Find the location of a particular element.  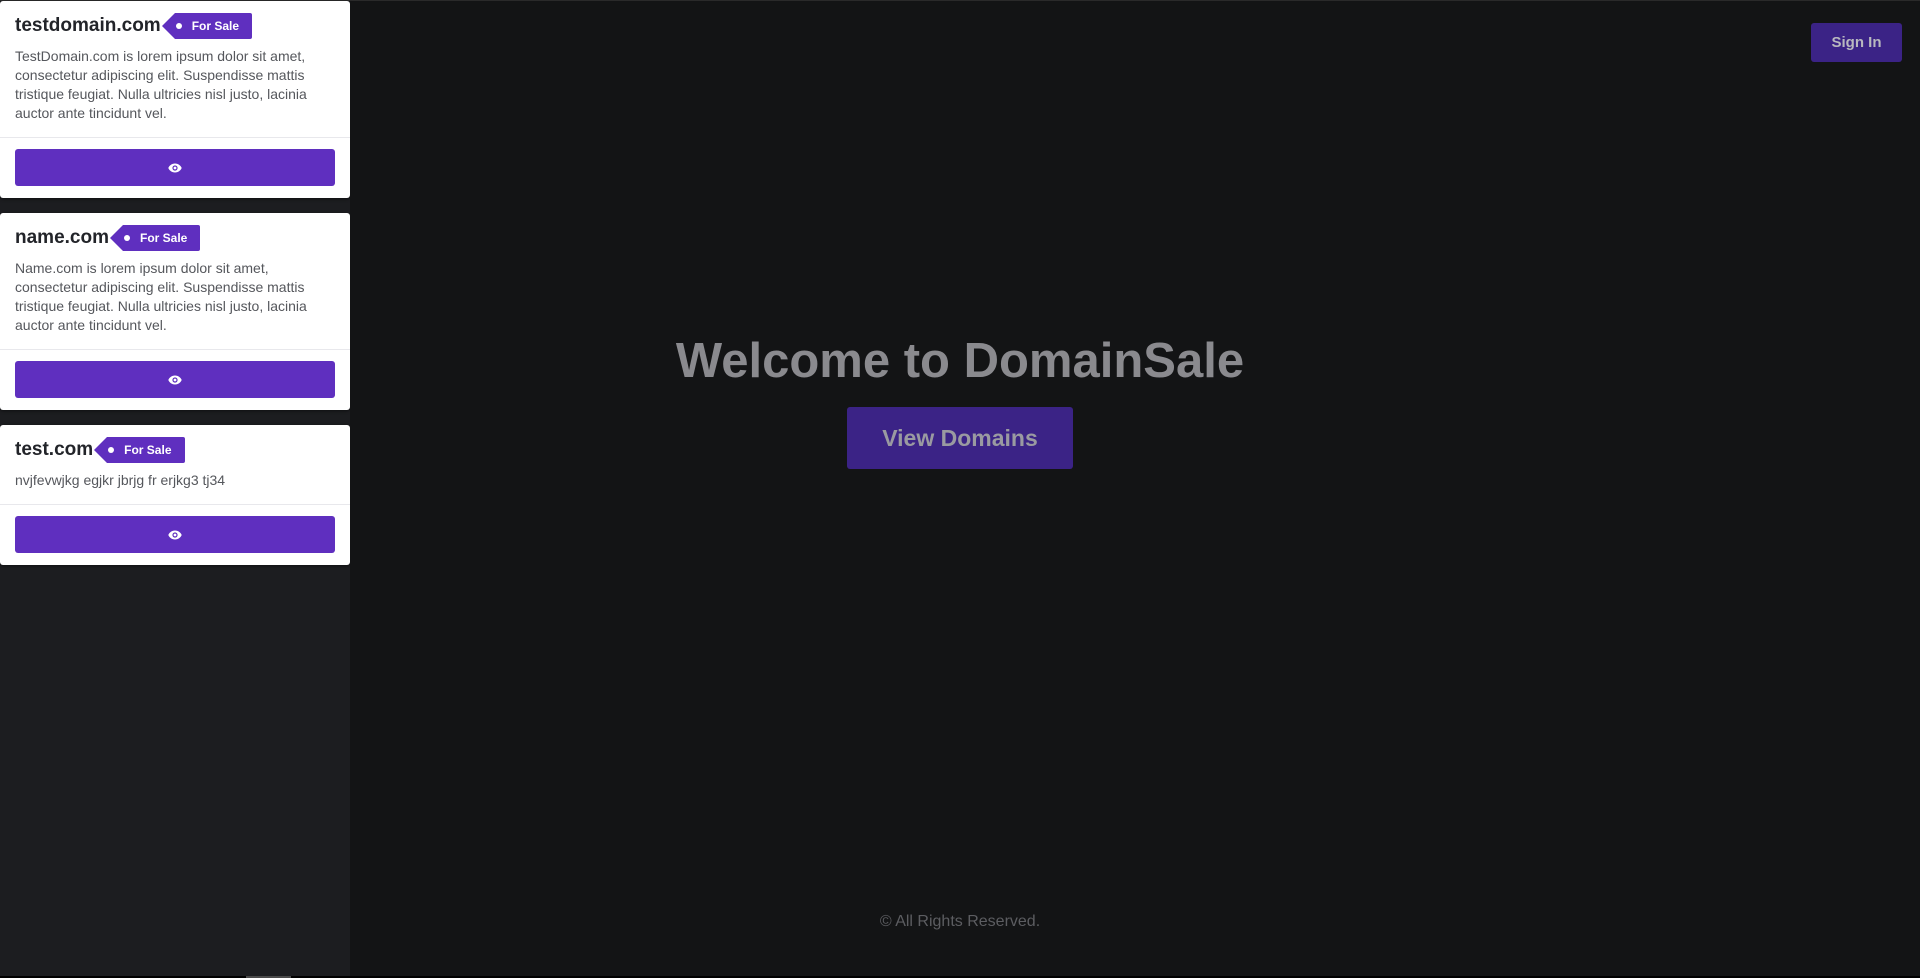

domain-card-header: name.com For Sale is located at coordinates (175, 238).